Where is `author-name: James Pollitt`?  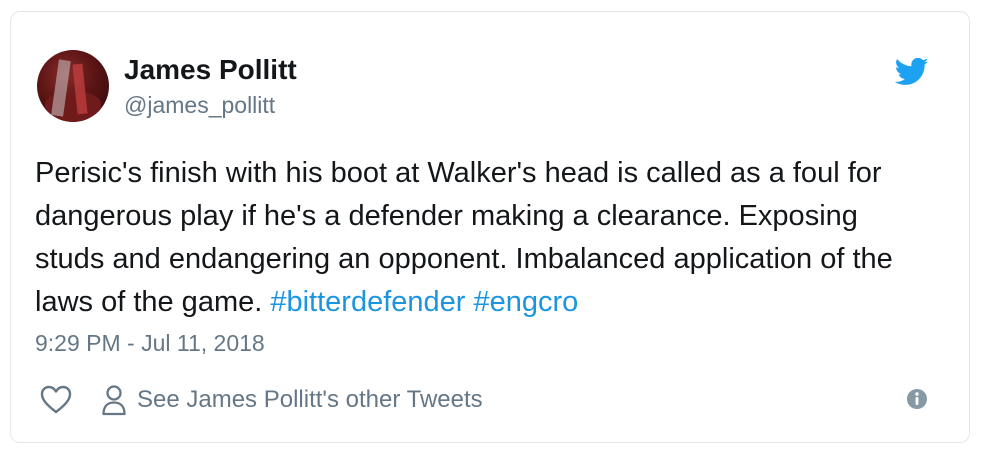
author-name: James Pollitt is located at coordinates (210, 70).